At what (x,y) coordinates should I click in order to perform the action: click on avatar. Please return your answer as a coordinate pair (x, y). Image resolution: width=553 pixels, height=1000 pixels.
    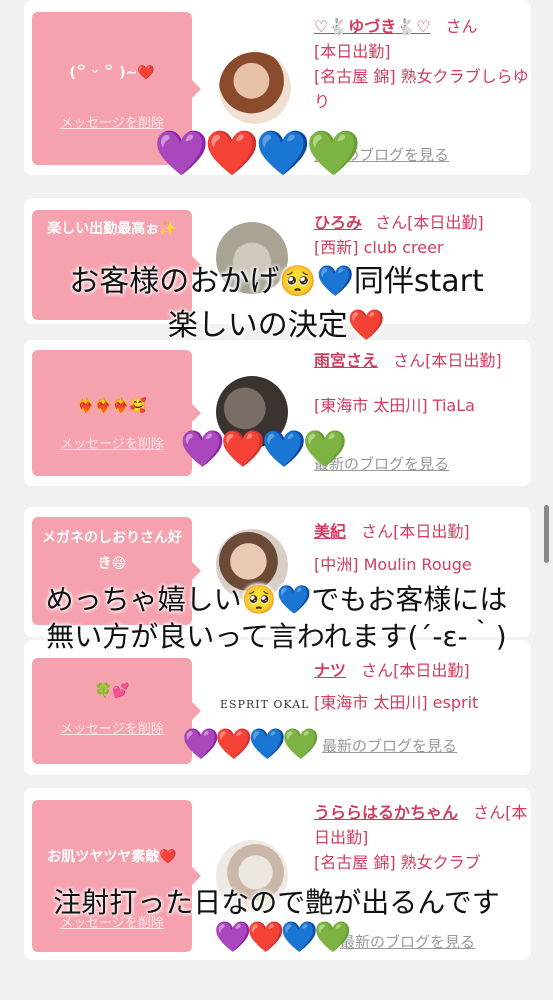
    Looking at the image, I should click on (255, 88).